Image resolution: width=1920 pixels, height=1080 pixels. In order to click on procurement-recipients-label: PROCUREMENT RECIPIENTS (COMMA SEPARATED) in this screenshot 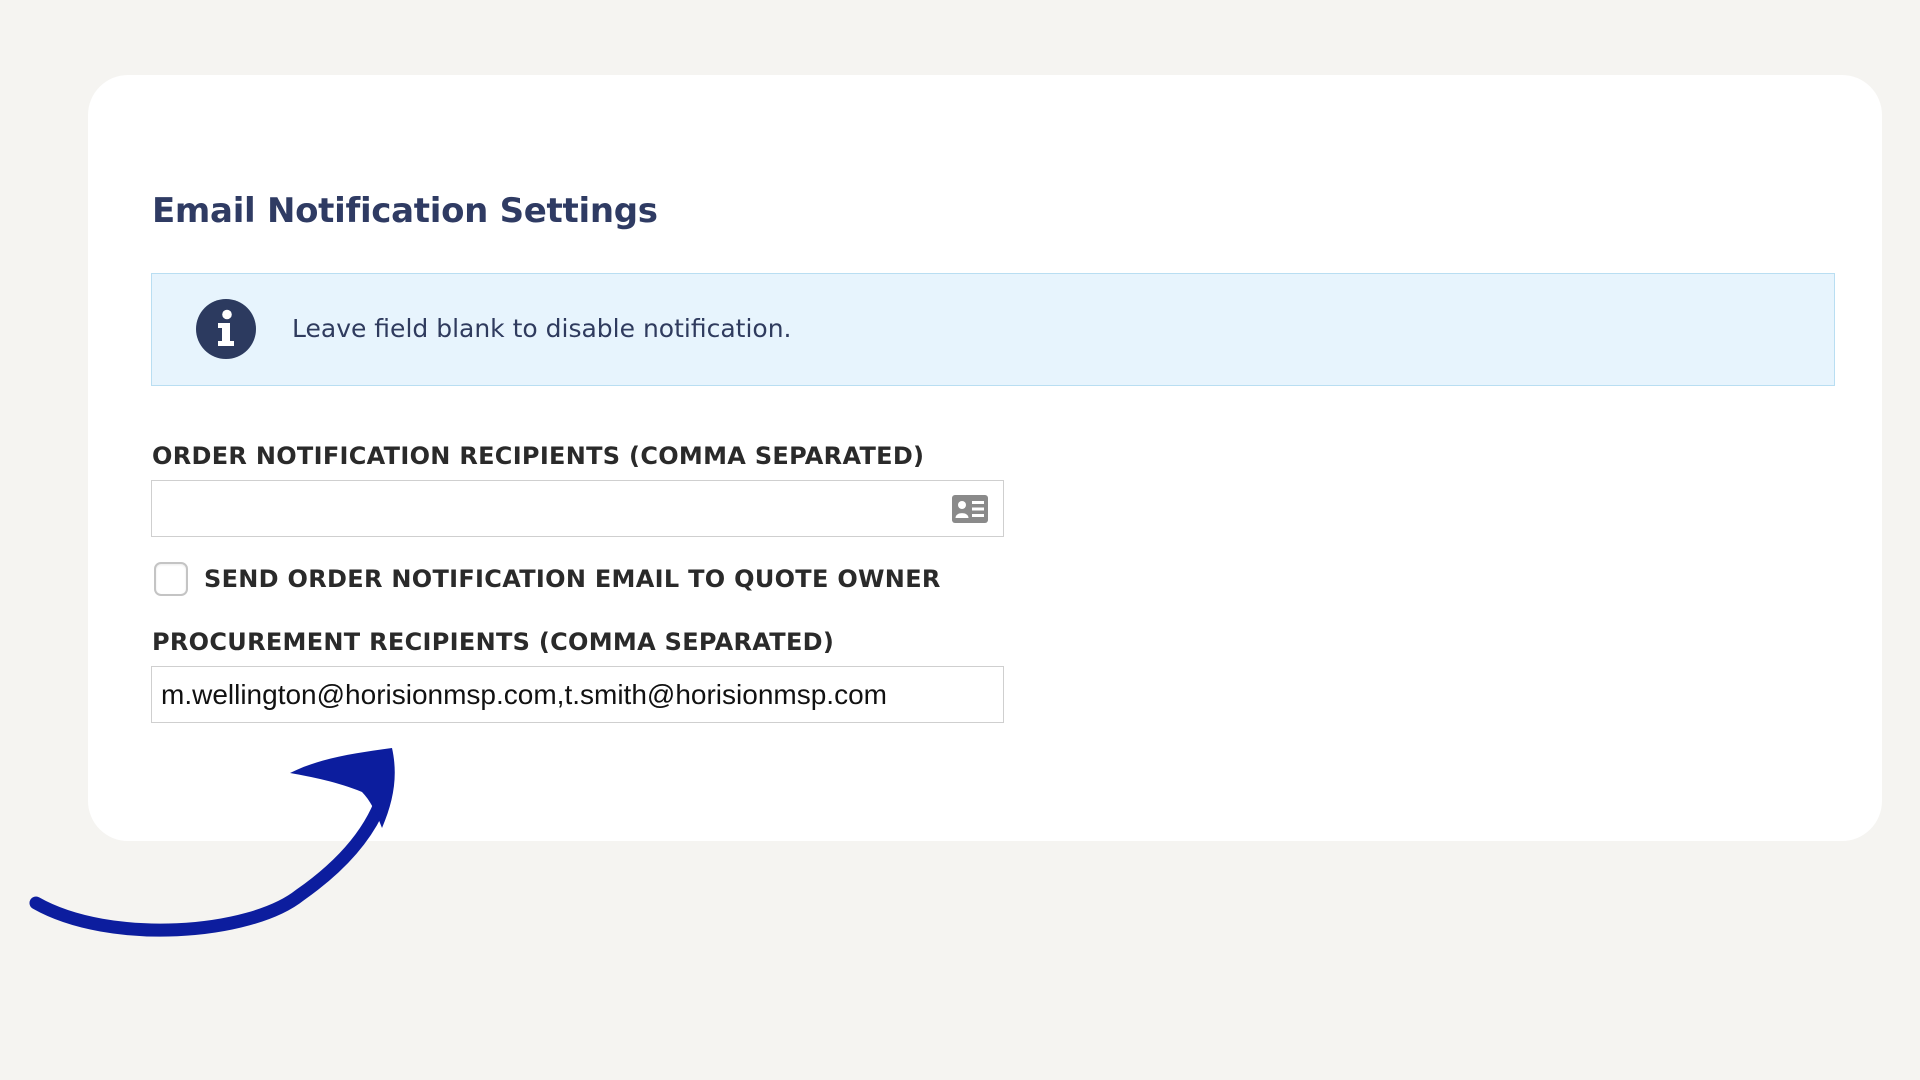, I will do `click(493, 642)`.